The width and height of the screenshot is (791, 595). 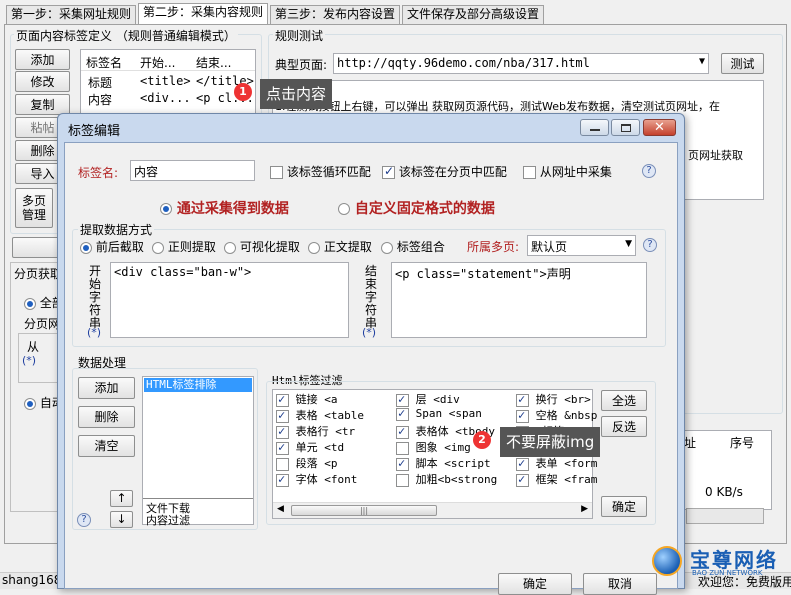 I want to click on collapse-button, so click(x=37, y=247).